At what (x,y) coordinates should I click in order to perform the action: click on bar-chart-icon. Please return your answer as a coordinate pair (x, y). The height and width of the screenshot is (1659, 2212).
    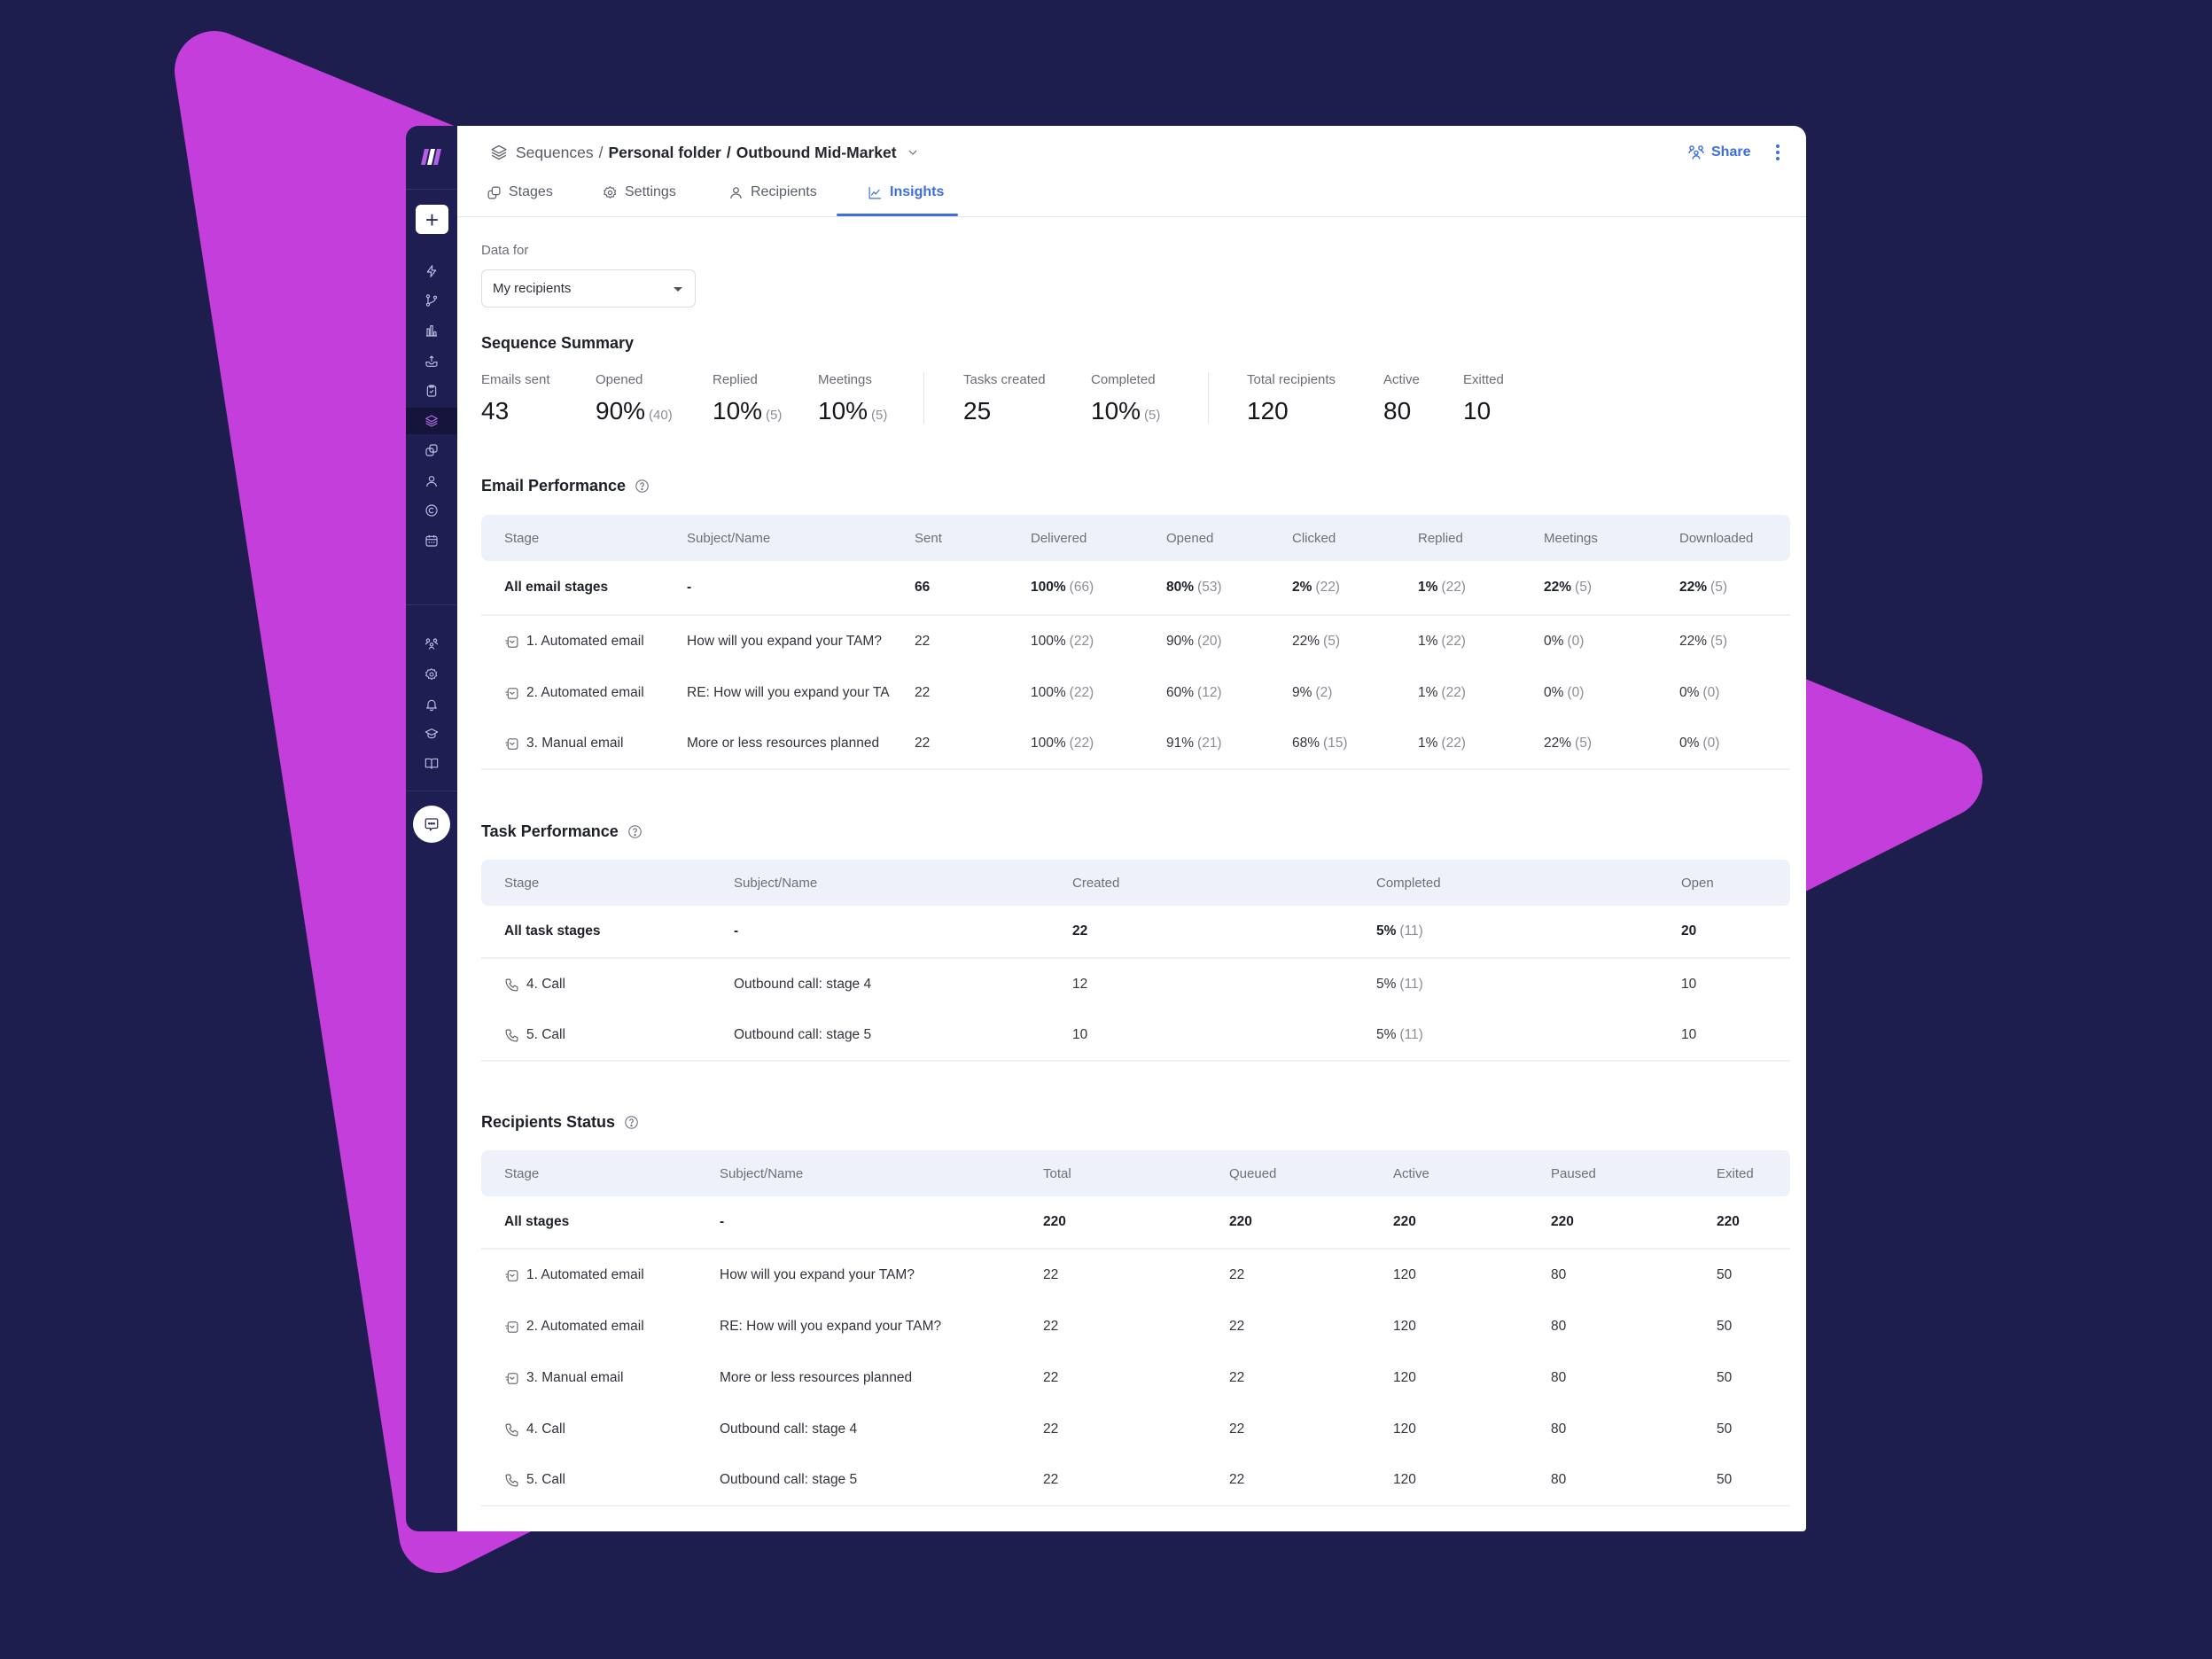
    Looking at the image, I should click on (431, 330).